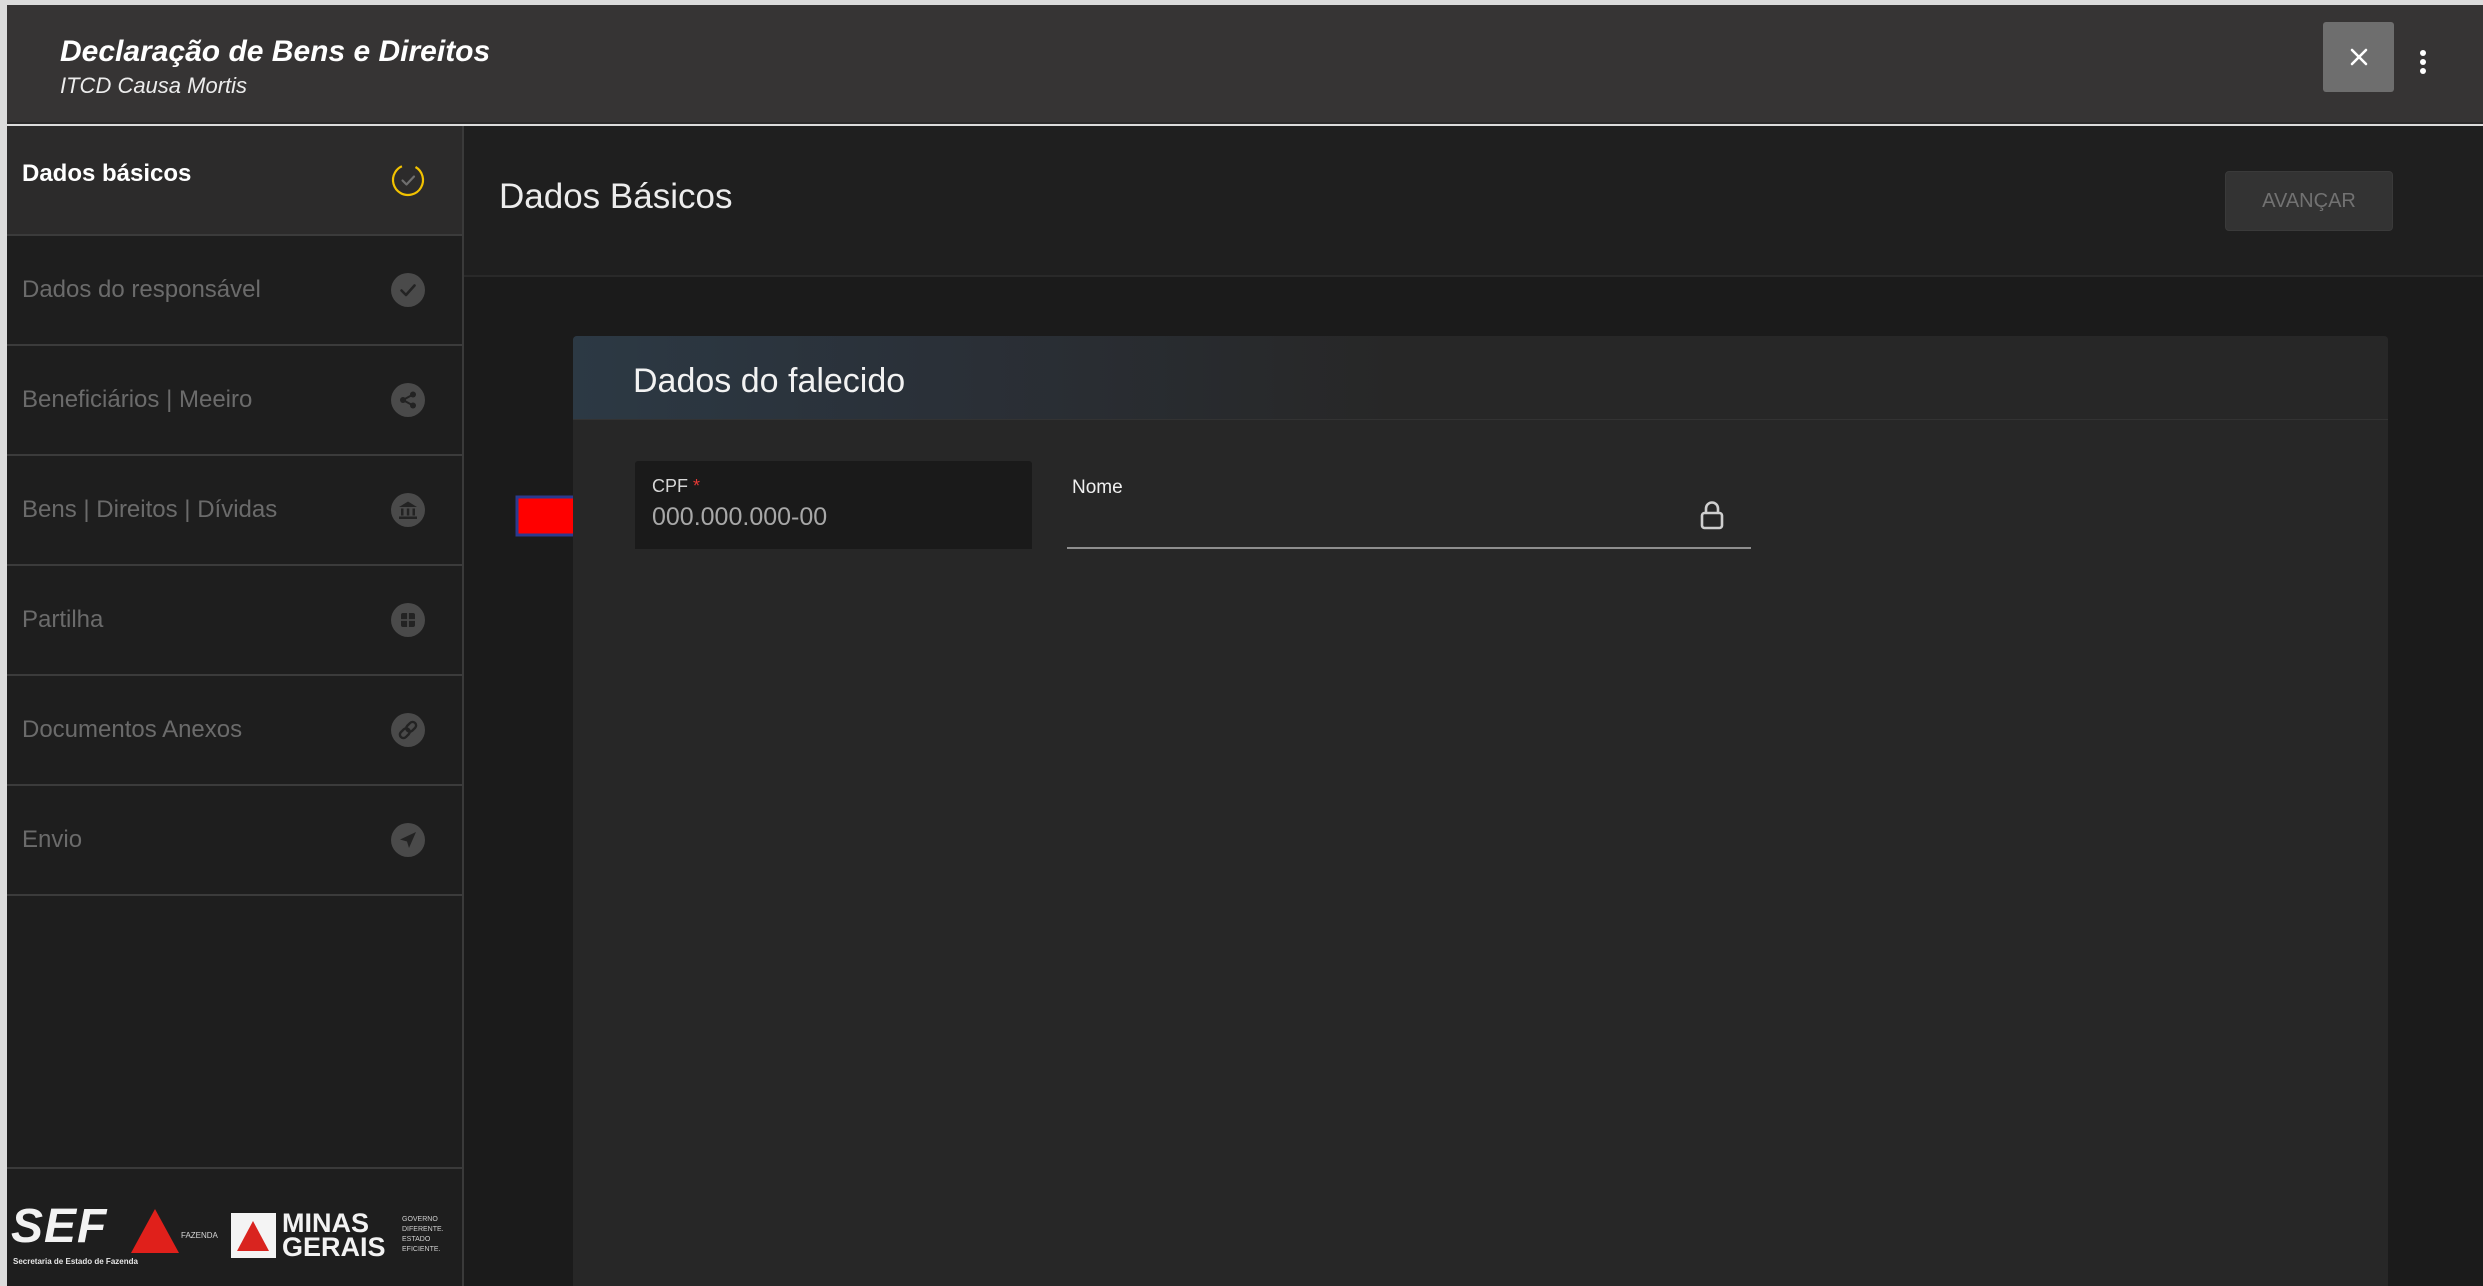  Describe the element at coordinates (416, 1239) in the screenshot. I see `slogan-line: ESTADO` at that location.